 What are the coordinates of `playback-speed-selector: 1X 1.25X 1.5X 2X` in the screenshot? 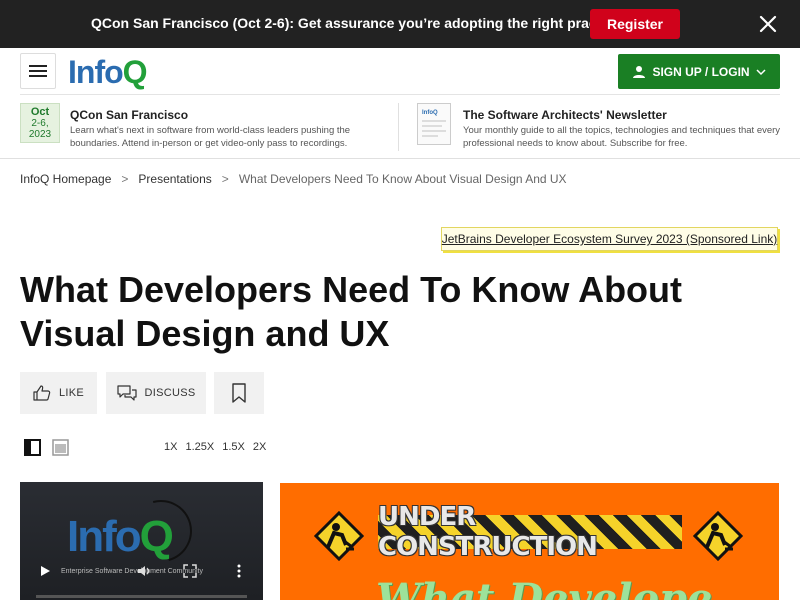 It's located at (215, 447).